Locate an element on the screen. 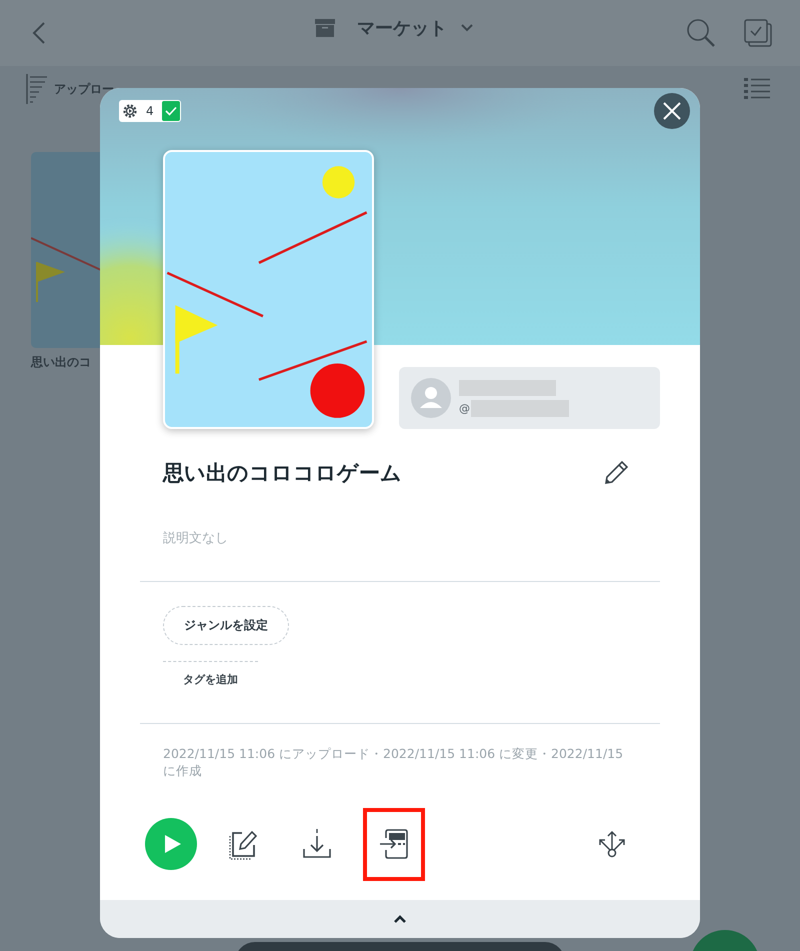 This screenshot has height=951, width=800. dates-text: 2022/11/15 11:06 にアップロード・2022/11/15 11:06 に変更・2022/11/15 に作成 is located at coordinates (393, 763).